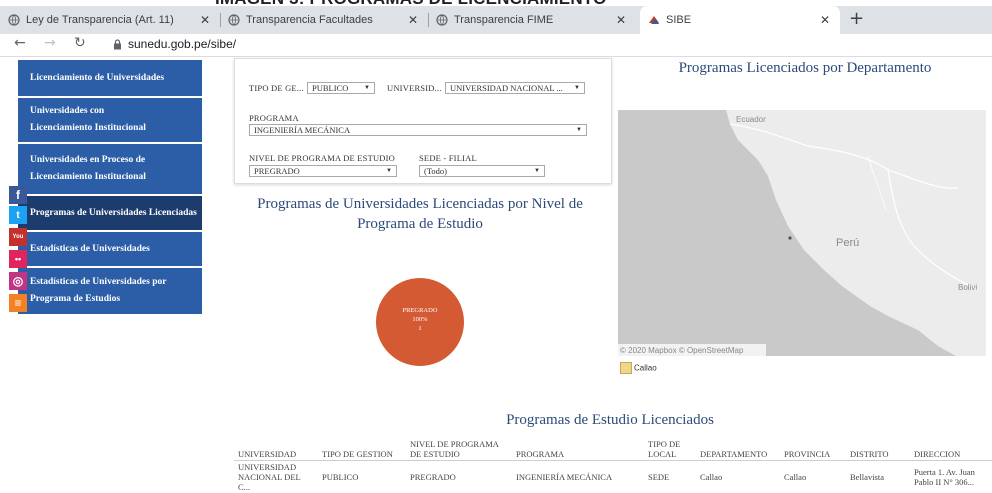  What do you see at coordinates (435, 171) in the screenshot?
I see `select-value: (Todo)` at bounding box center [435, 171].